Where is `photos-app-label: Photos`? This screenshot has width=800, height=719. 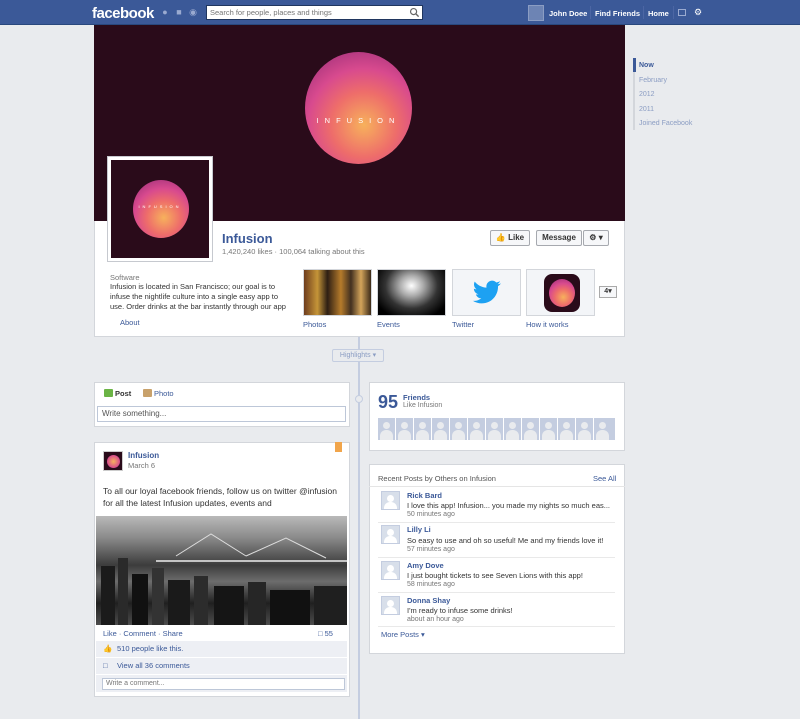 photos-app-label: Photos is located at coordinates (314, 324).